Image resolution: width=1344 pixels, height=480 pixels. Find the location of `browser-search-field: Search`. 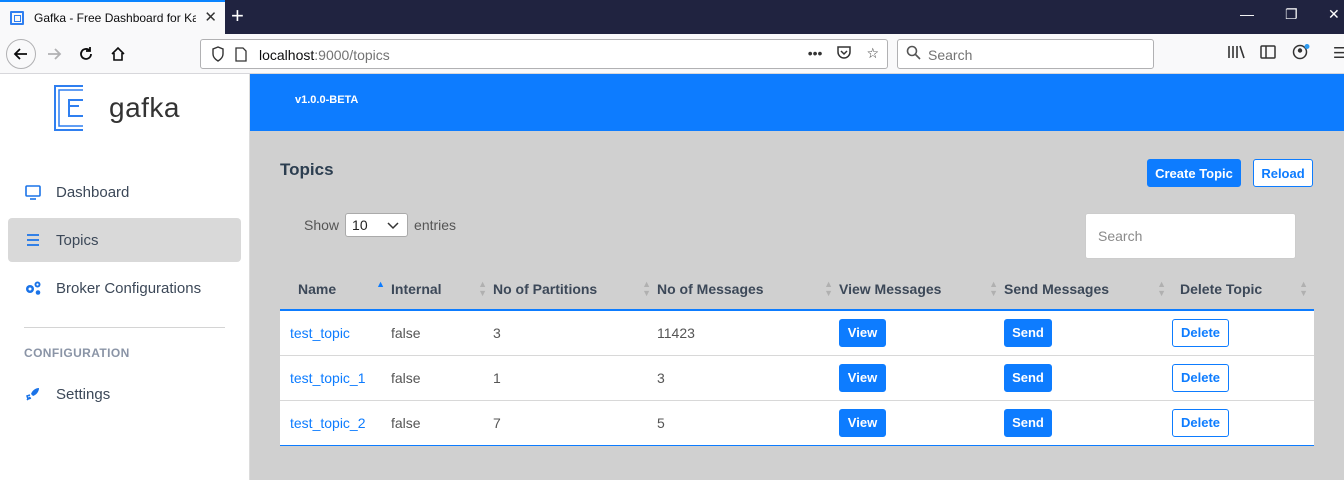

browser-search-field: Search is located at coordinates (1025, 54).